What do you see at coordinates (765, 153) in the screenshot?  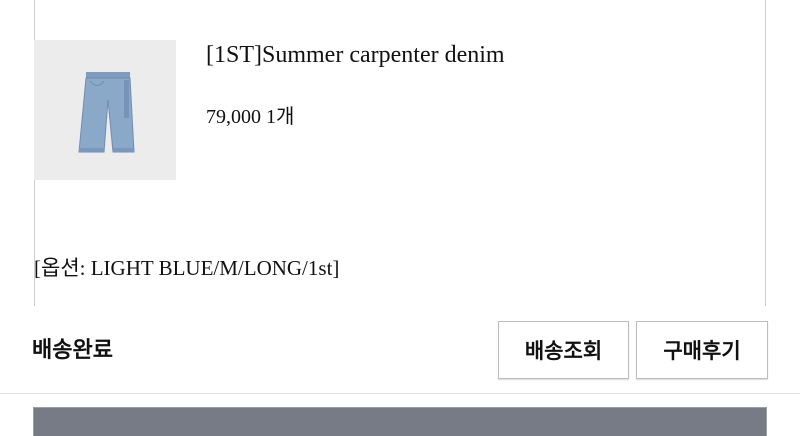 I see `card-right-border` at bounding box center [765, 153].